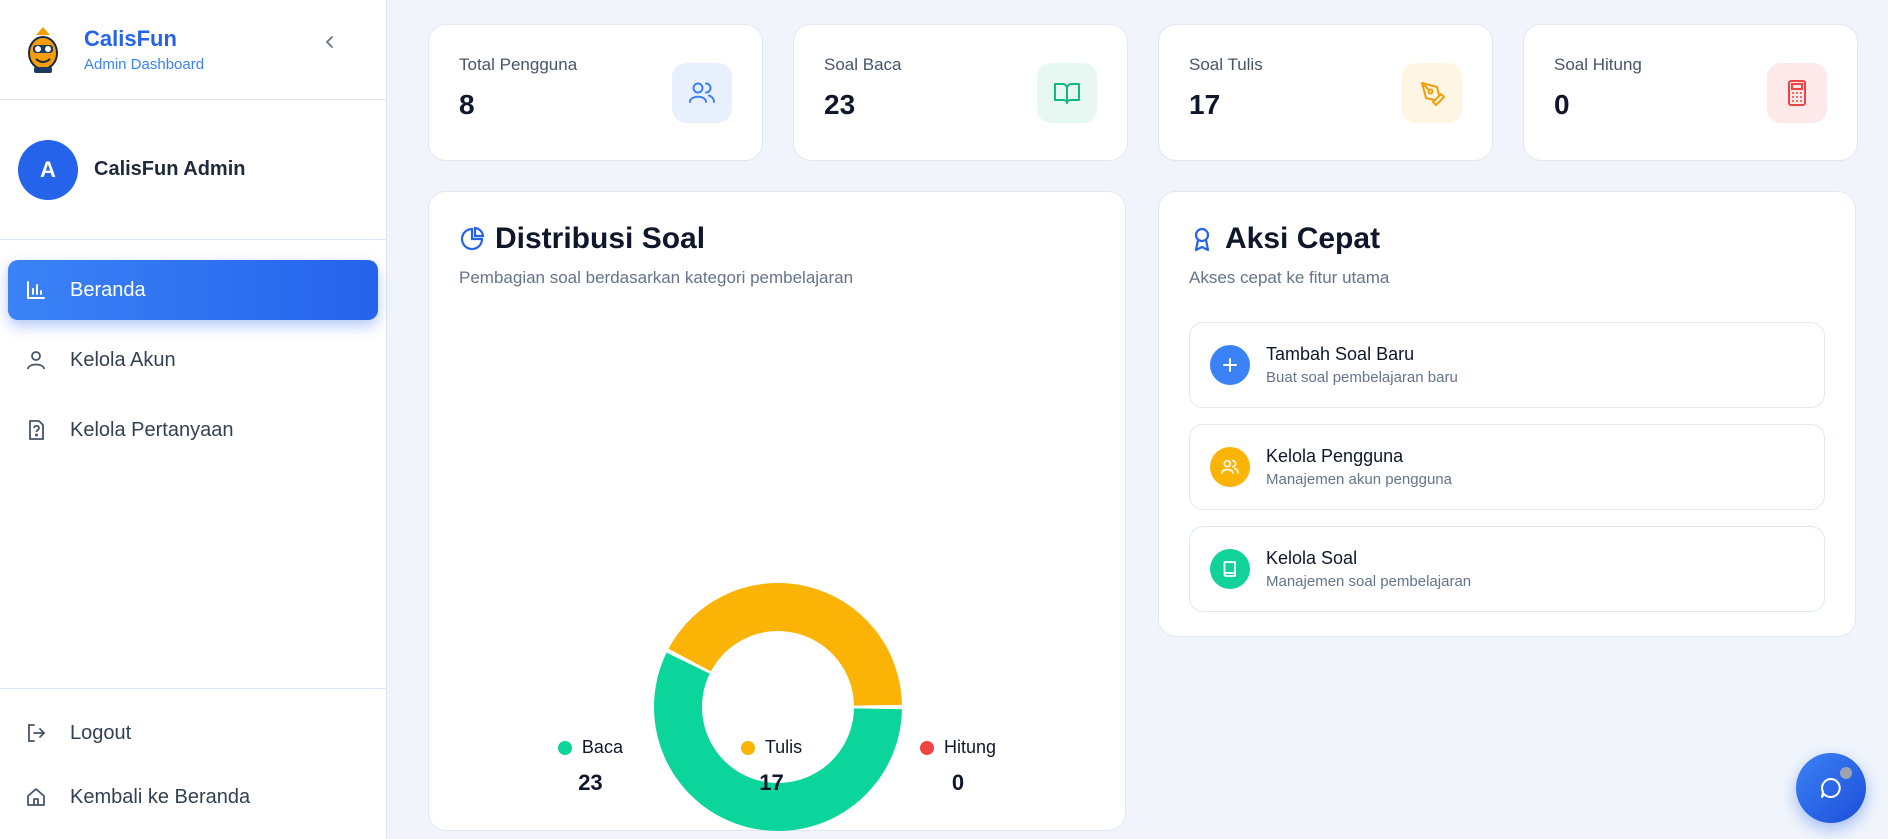  I want to click on brand-subtitle: Admin Dashboard, so click(144, 64).